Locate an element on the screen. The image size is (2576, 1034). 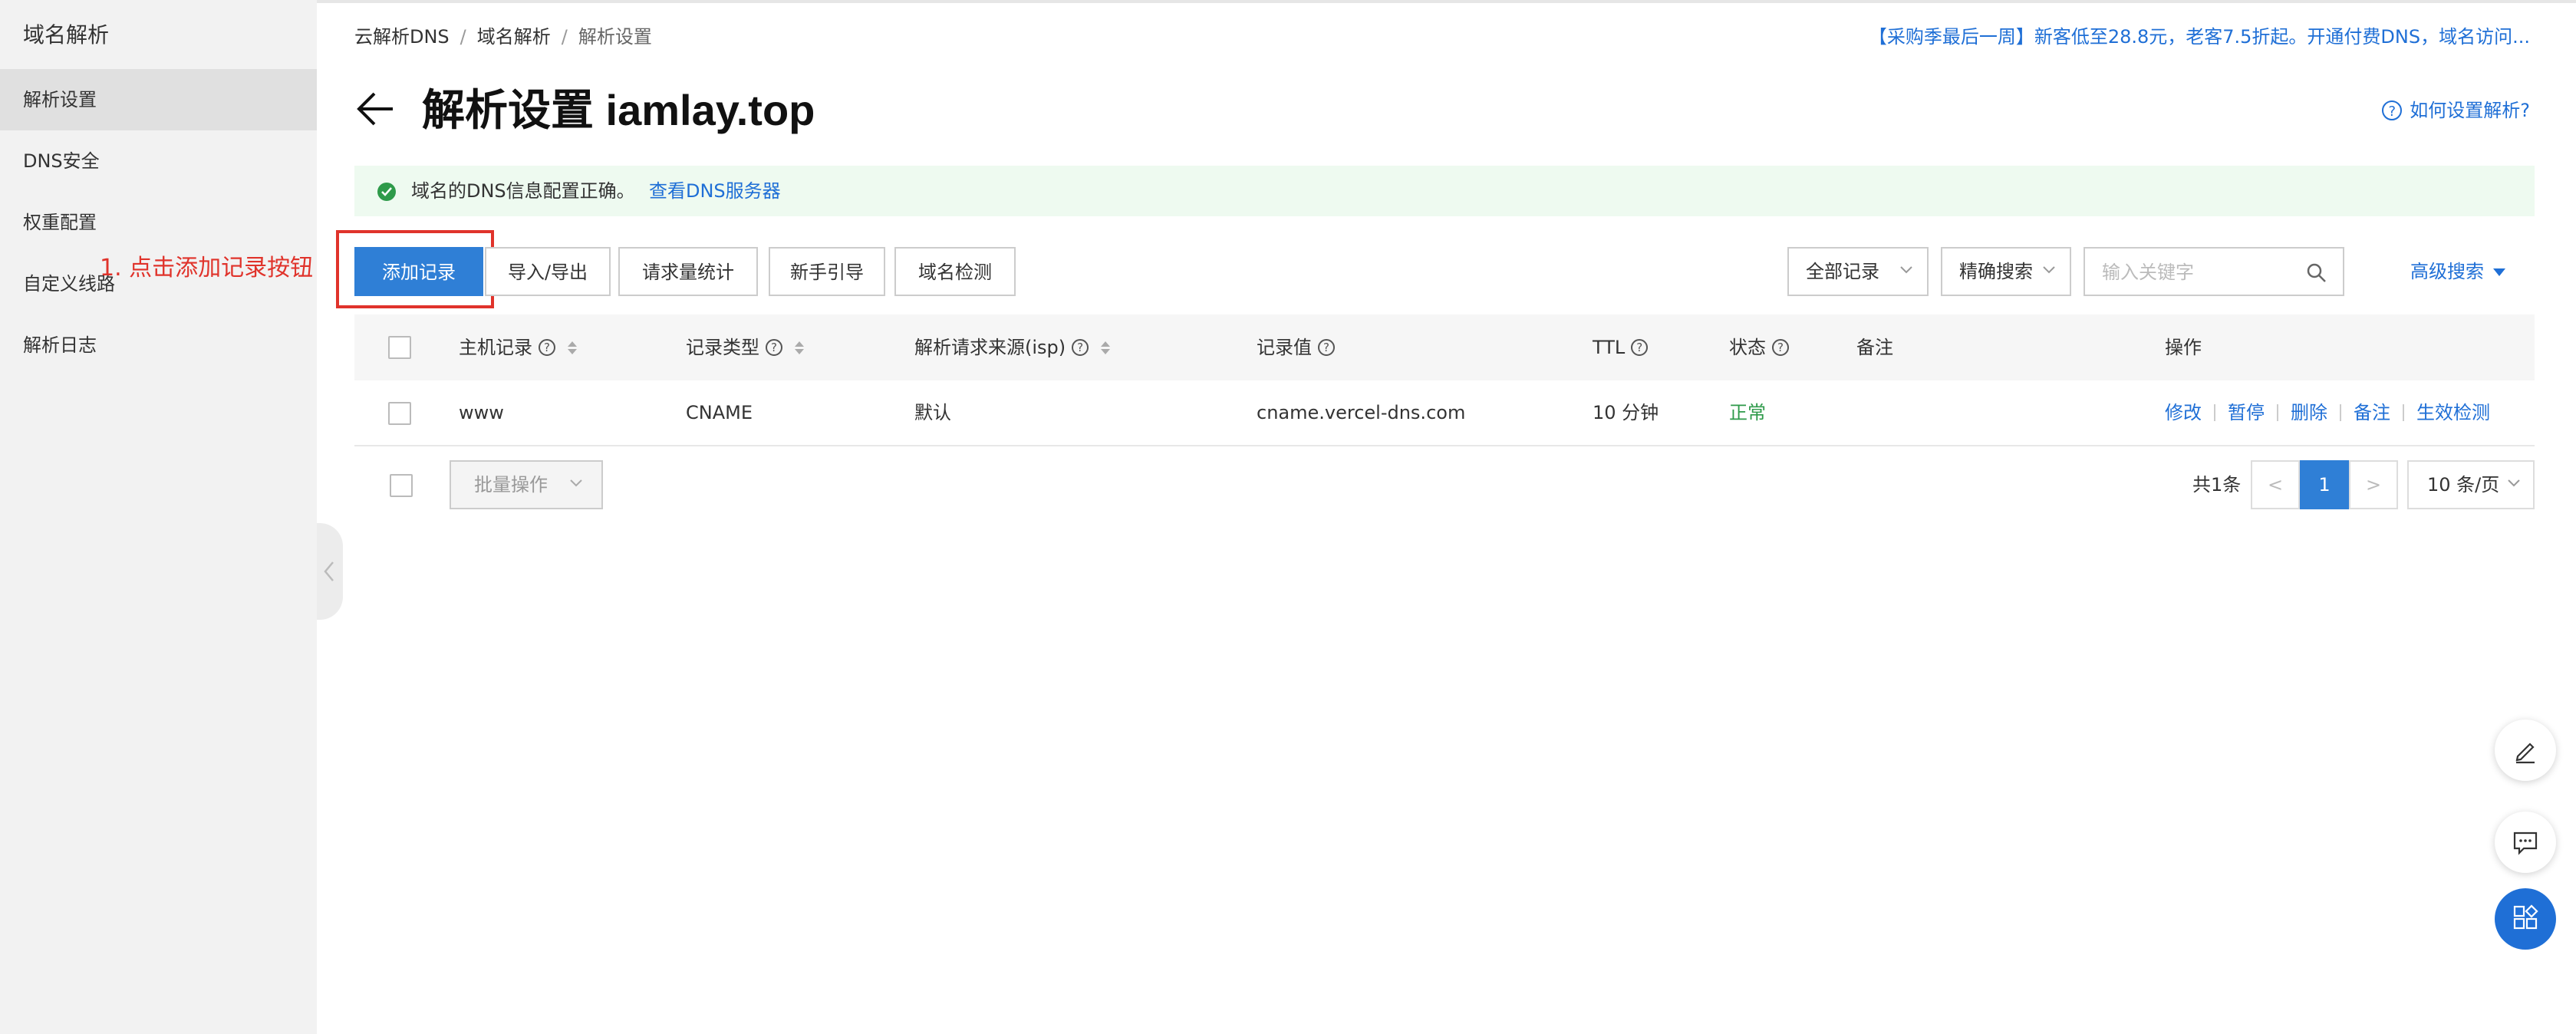
delete-link: 删除 is located at coordinates (2309, 413).